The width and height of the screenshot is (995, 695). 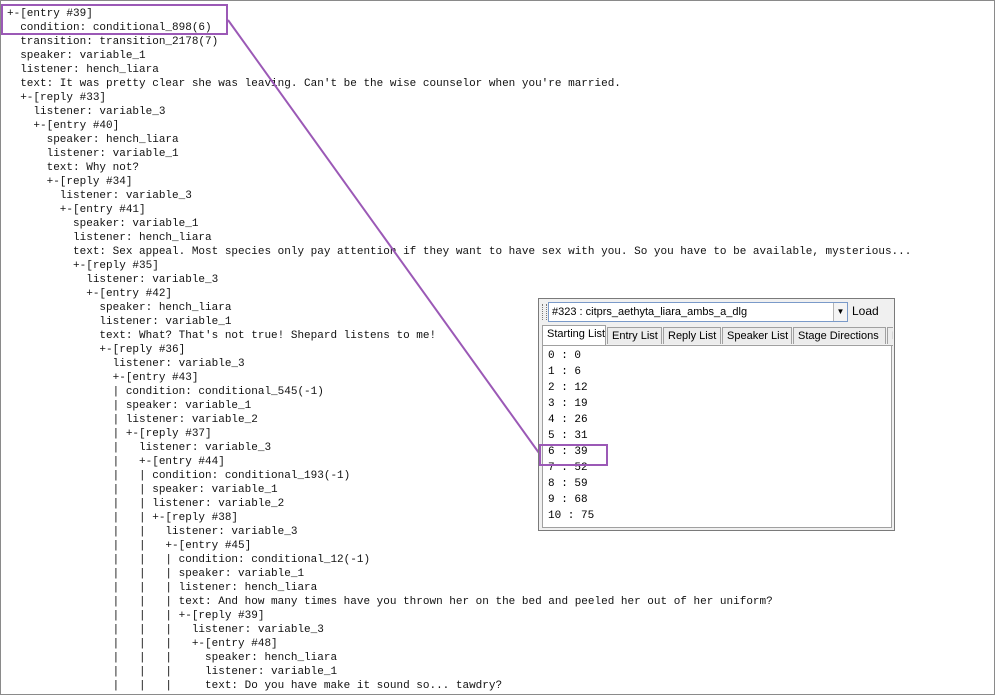 What do you see at coordinates (865, 311) in the screenshot?
I see `load-button: Load` at bounding box center [865, 311].